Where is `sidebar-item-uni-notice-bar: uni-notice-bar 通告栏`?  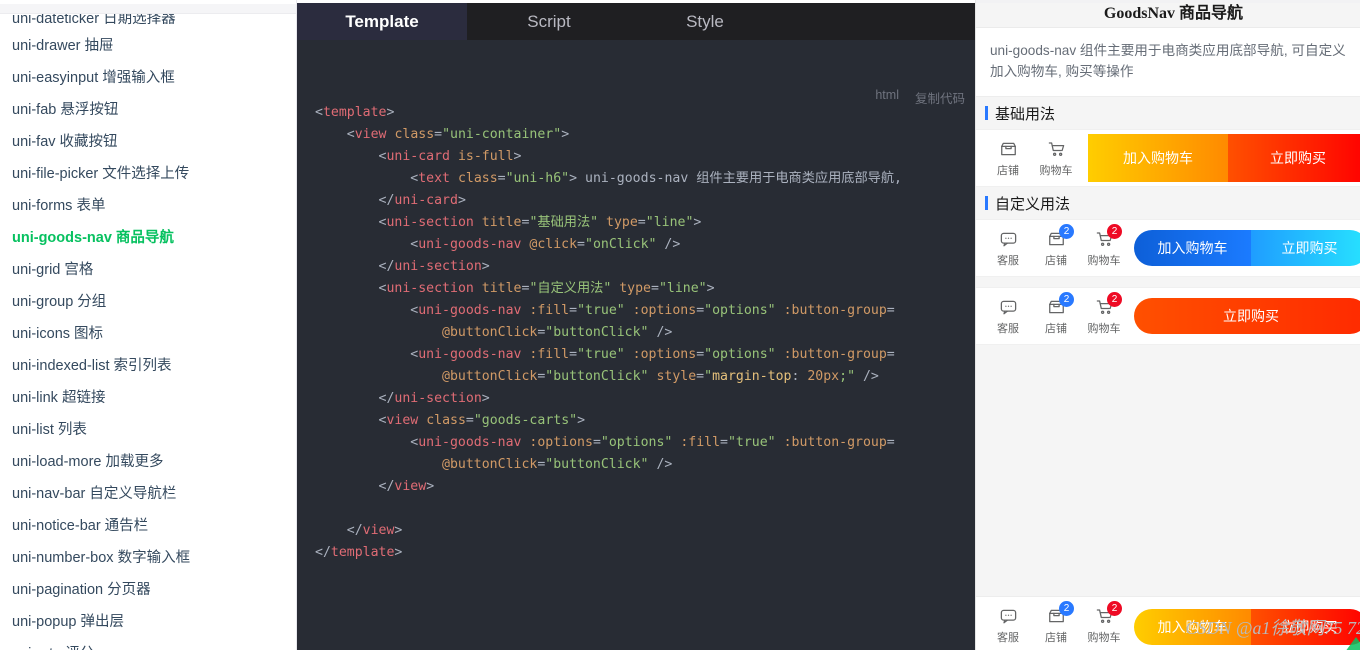 sidebar-item-uni-notice-bar: uni-notice-bar 通告栏 is located at coordinates (148, 526).